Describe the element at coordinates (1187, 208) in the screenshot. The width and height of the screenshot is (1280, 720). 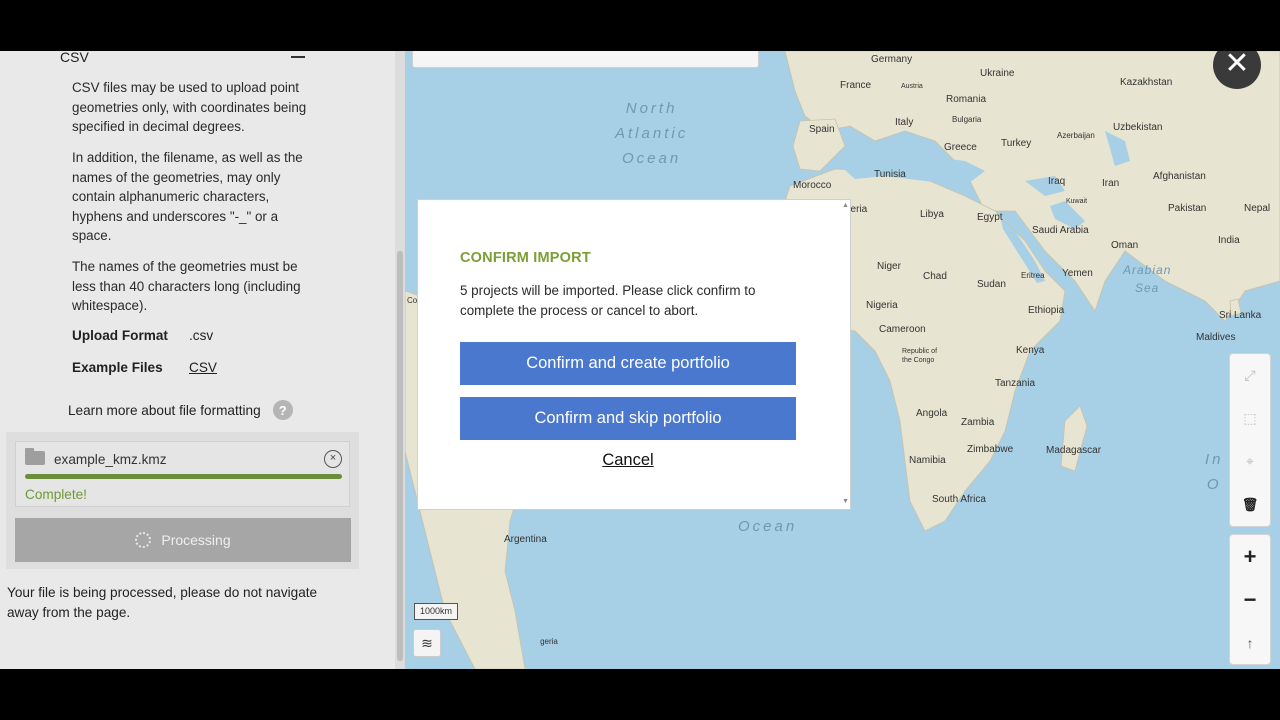
I see `map-label: Pakistan` at that location.